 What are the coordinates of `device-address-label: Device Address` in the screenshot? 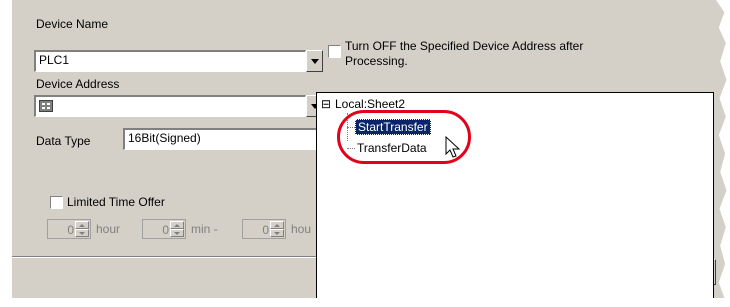 It's located at (78, 84).